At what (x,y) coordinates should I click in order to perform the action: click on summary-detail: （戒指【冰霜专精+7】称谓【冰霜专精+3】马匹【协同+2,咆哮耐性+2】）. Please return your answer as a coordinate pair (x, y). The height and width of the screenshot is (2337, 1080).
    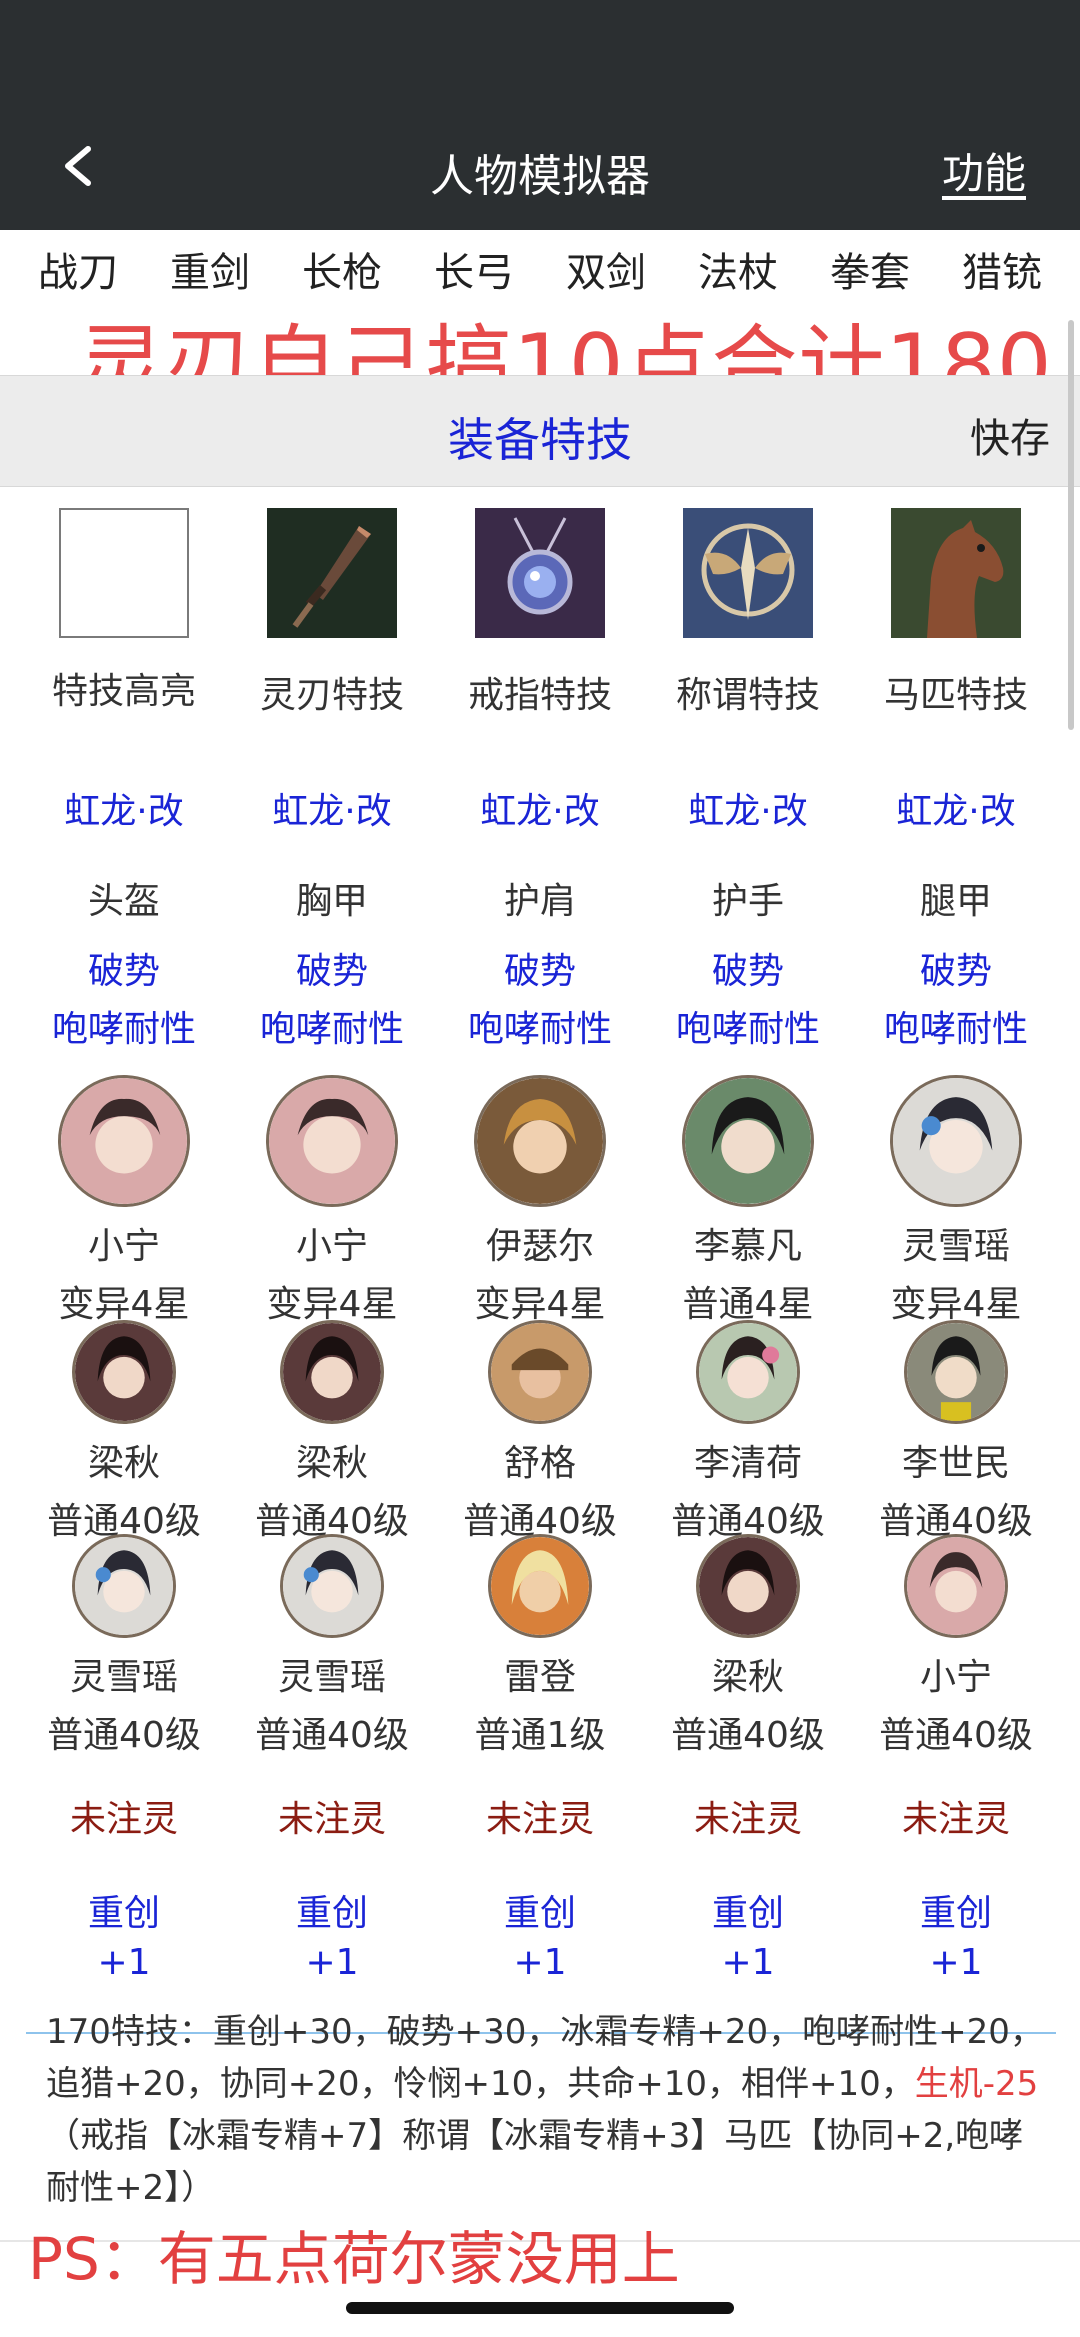
    Looking at the image, I should click on (535, 2162).